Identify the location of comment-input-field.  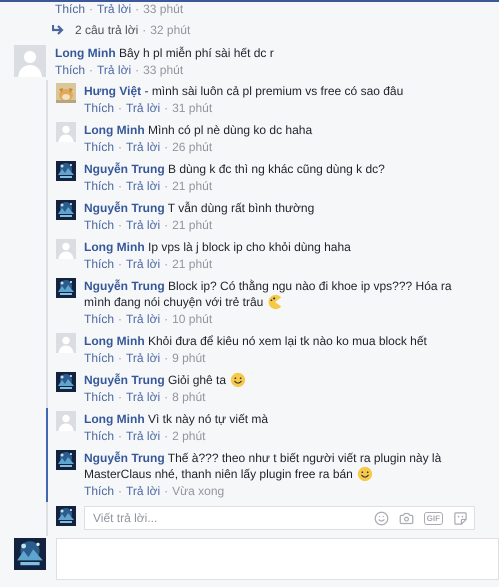
(277, 559).